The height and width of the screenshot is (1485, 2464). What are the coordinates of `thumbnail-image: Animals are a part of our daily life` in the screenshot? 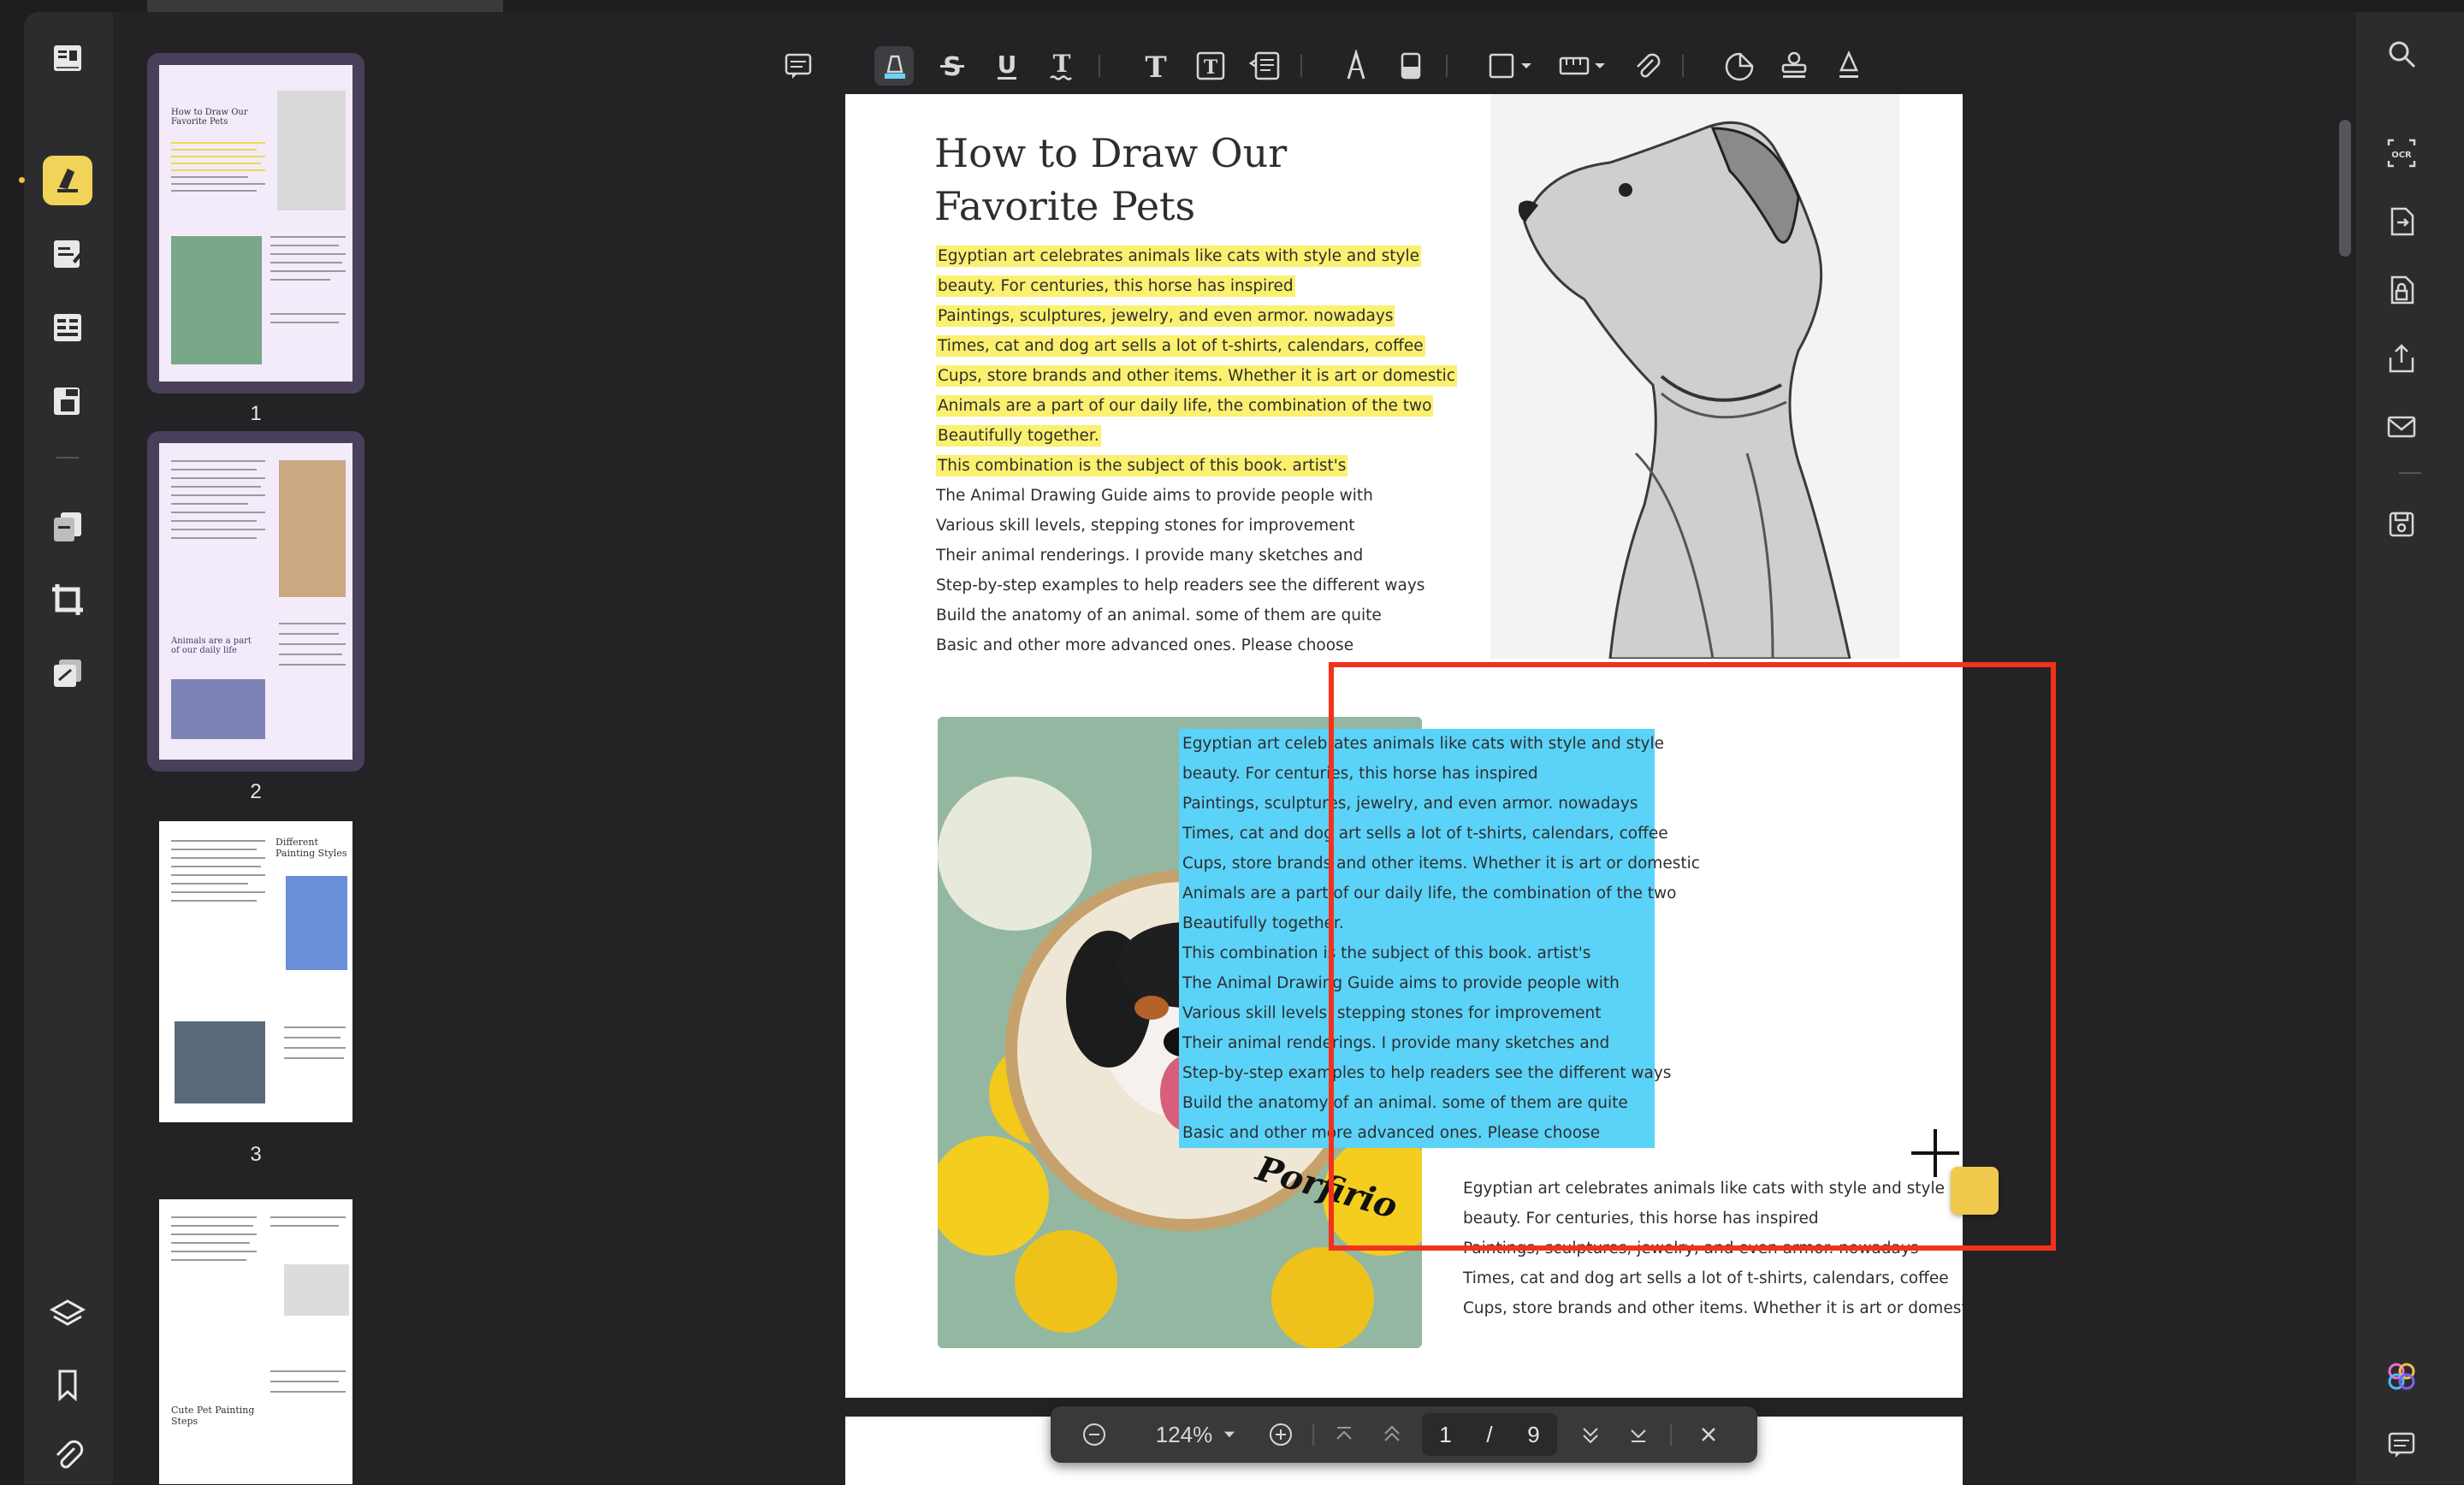 It's located at (255, 601).